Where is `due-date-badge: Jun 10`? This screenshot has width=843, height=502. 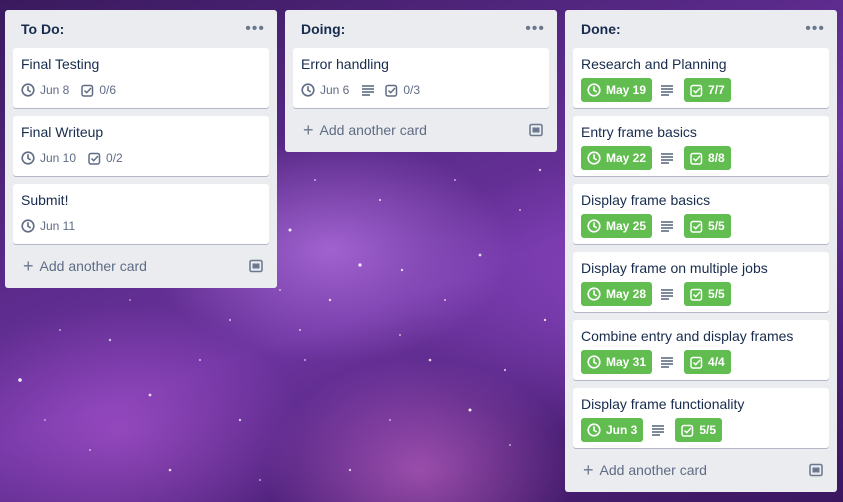
due-date-badge: Jun 10 is located at coordinates (48, 158).